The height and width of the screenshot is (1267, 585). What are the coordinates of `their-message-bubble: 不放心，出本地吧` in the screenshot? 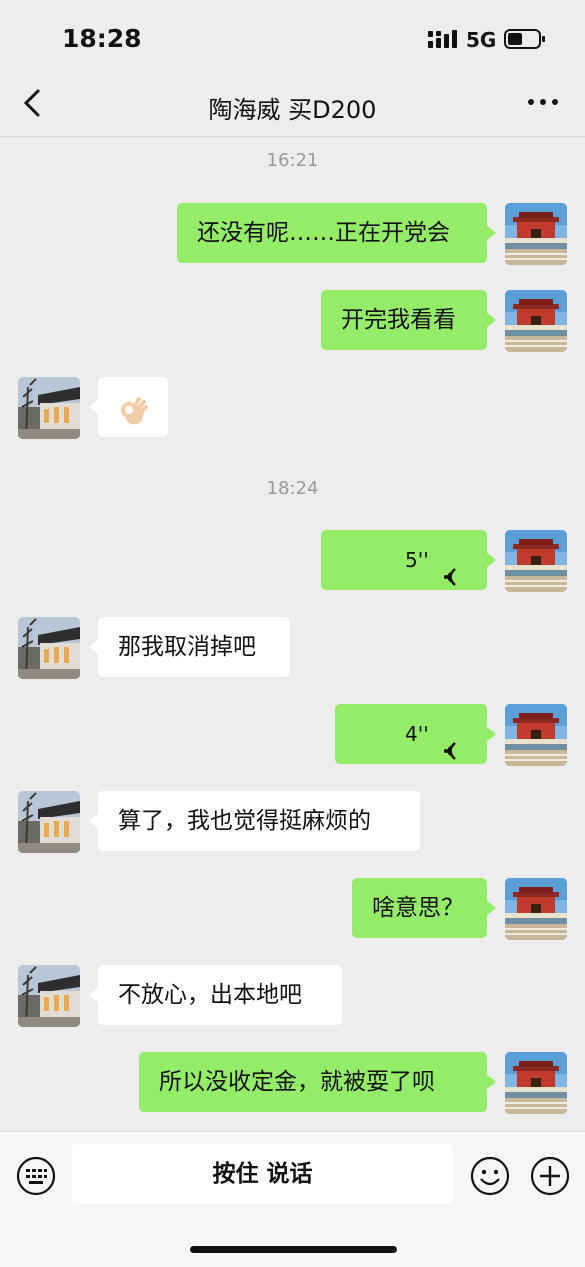 It's located at (215, 995).